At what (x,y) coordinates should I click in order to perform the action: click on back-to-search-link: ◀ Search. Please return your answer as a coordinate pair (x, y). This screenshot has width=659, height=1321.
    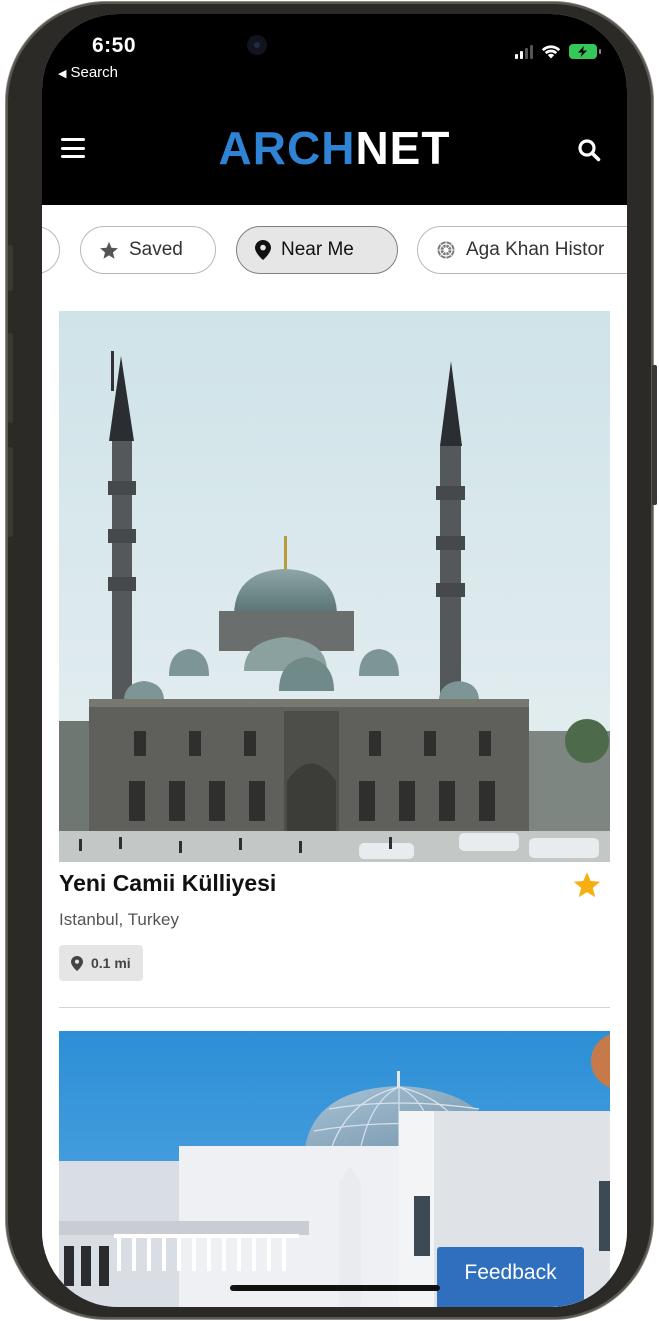
    Looking at the image, I should click on (88, 72).